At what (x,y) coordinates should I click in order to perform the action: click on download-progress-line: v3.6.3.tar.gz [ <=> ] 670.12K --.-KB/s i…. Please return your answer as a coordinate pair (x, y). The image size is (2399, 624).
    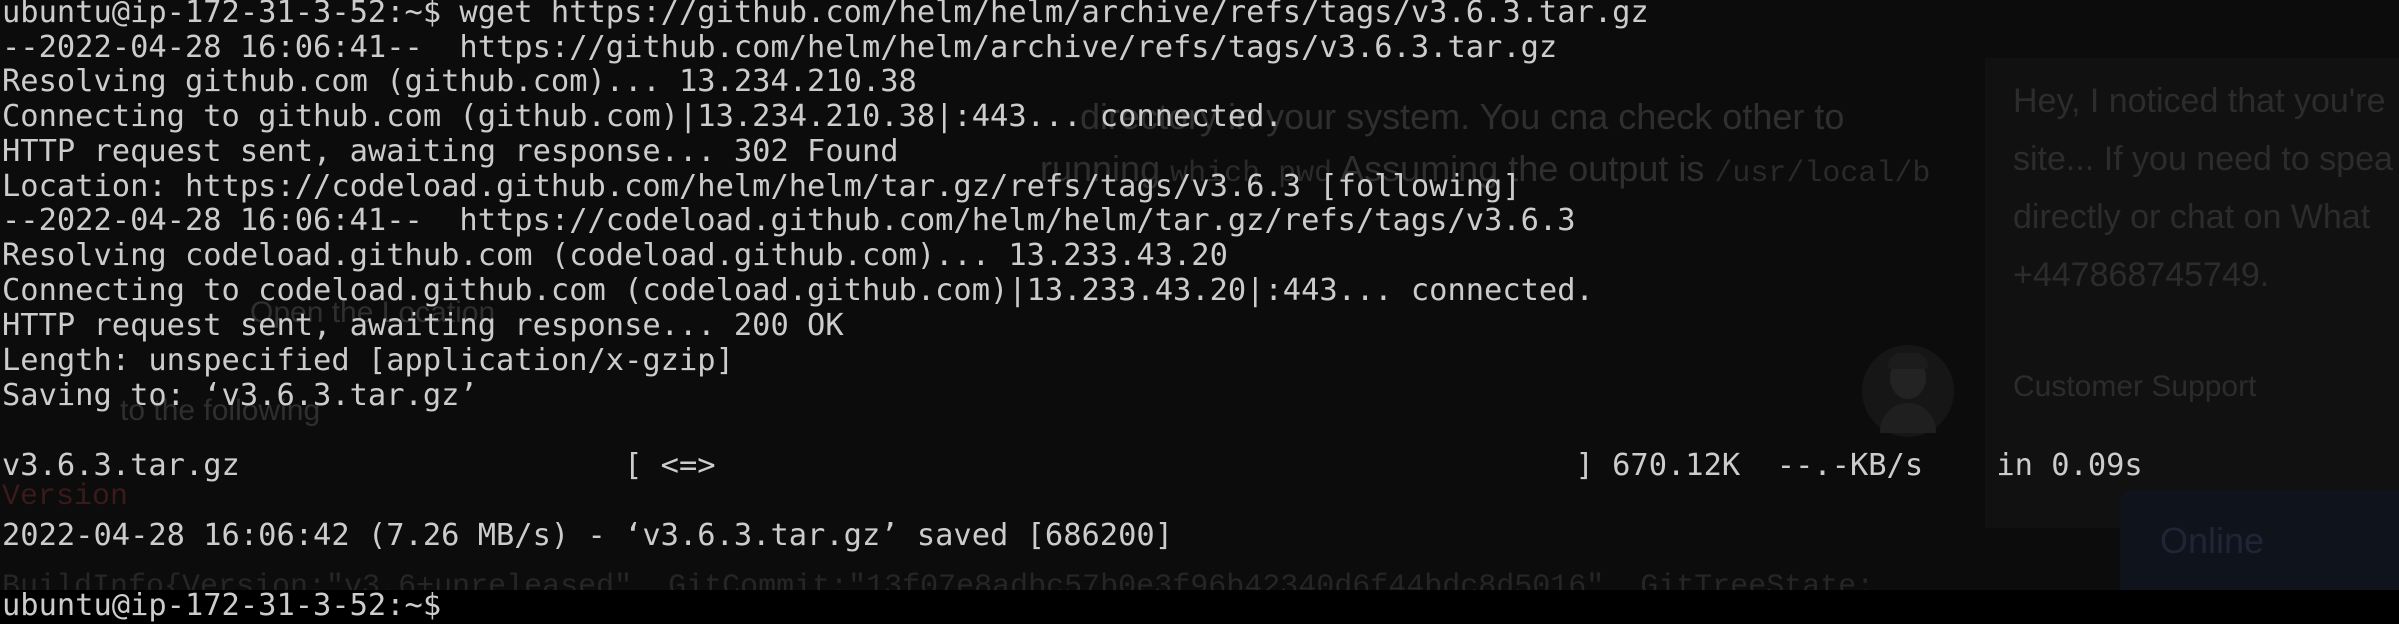
    Looking at the image, I should click on (1072, 465).